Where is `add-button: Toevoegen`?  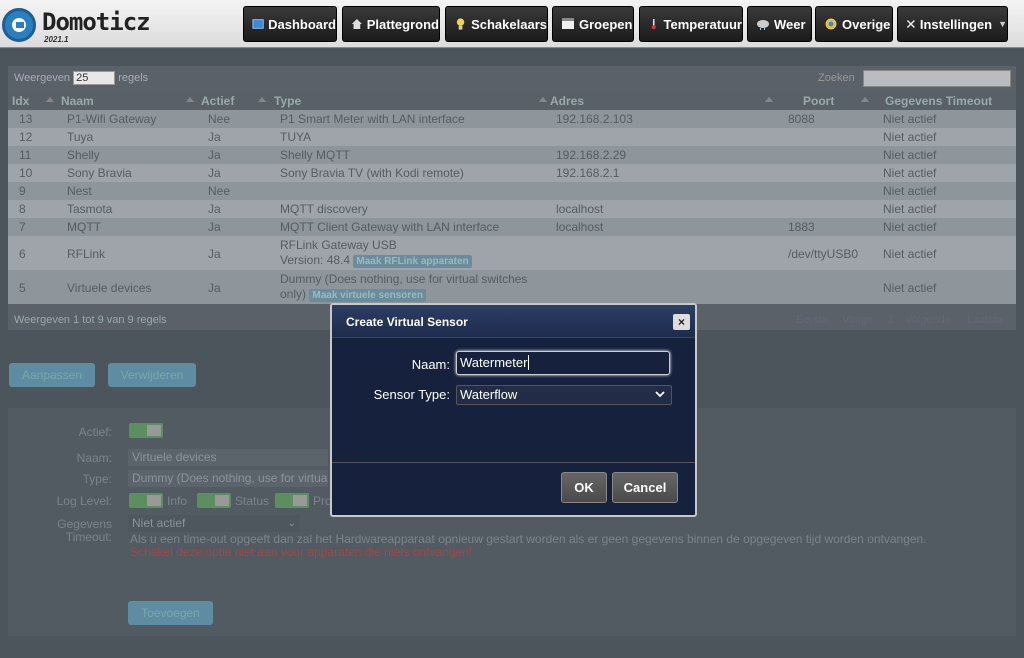
add-button: Toevoegen is located at coordinates (170, 613).